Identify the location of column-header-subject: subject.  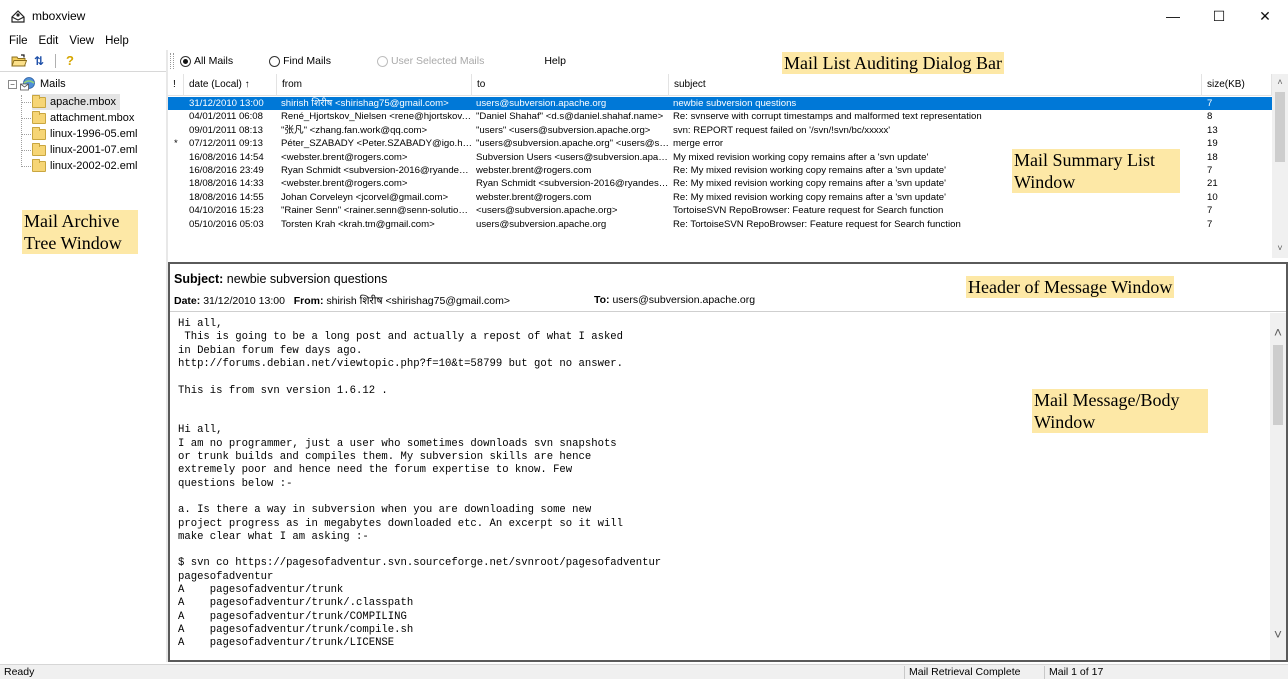
(935, 85).